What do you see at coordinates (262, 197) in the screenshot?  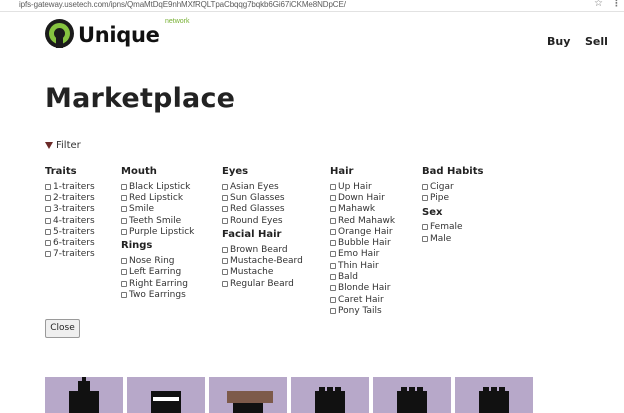 I see `filter-option: Sun Glasses` at bounding box center [262, 197].